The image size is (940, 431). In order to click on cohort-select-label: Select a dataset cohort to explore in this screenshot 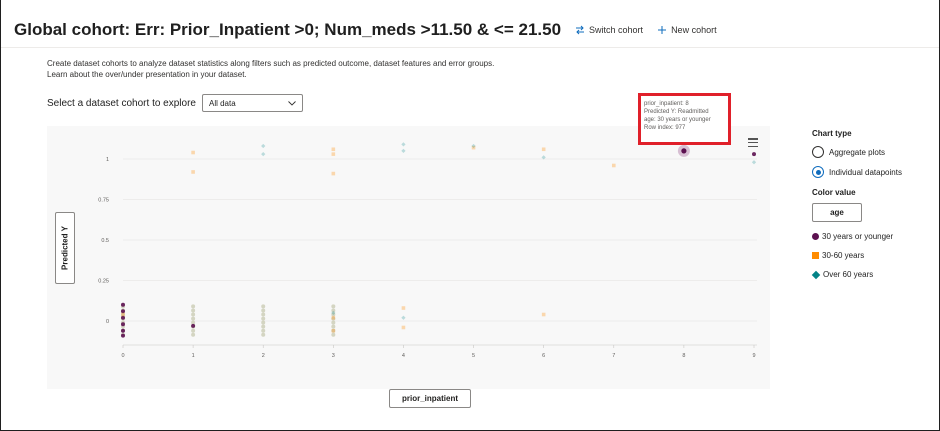, I will do `click(121, 103)`.